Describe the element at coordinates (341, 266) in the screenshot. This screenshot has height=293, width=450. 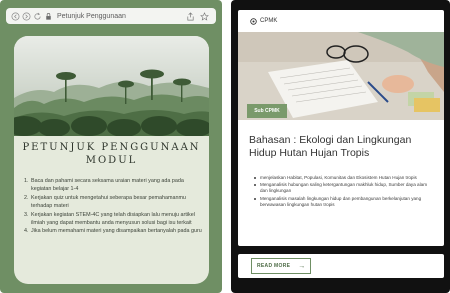
I see `read-more-container: READ MORE →` at that location.